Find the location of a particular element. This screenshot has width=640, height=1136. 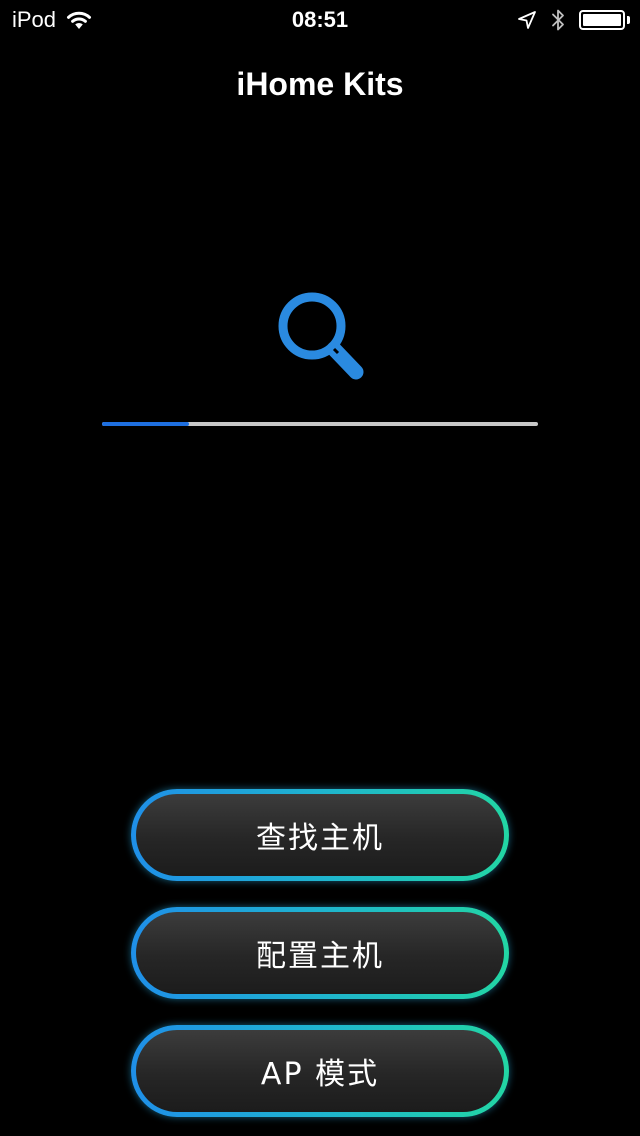

configure-host-label: 配置主机 is located at coordinates (320, 953).